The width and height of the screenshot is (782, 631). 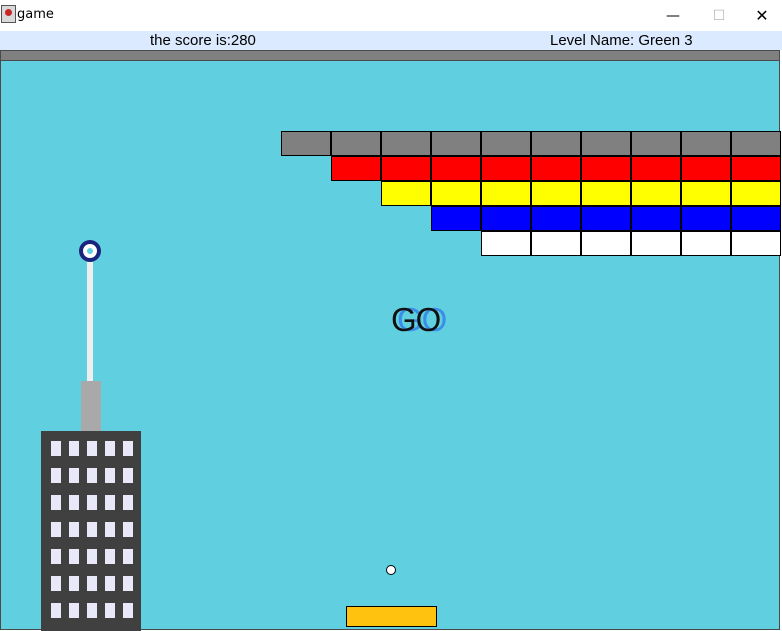 What do you see at coordinates (90, 322) in the screenshot?
I see `antenna-pole` at bounding box center [90, 322].